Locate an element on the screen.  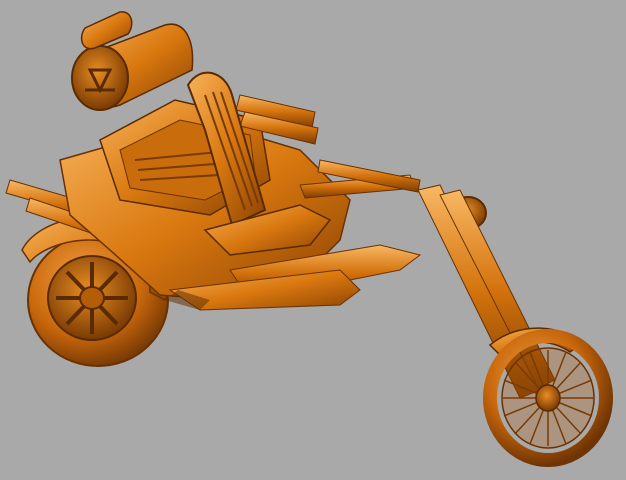
front-wheel is located at coordinates (548, 398).